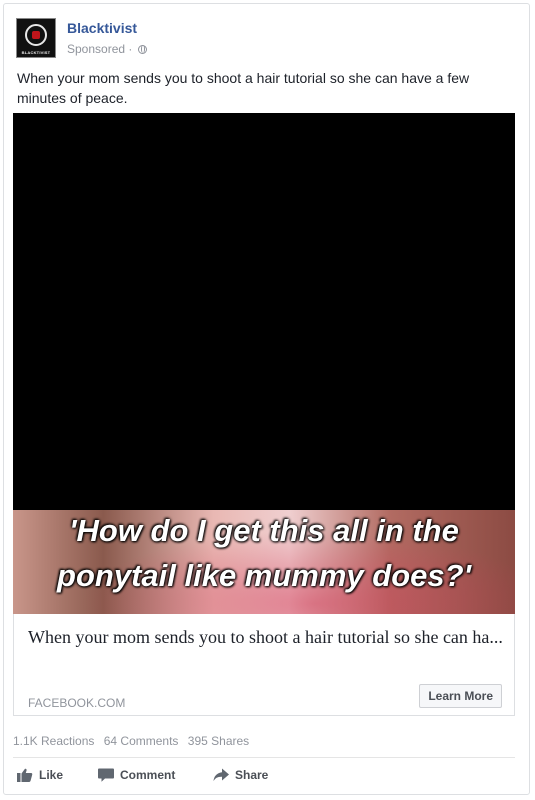 The height and width of the screenshot is (800, 535). Describe the element at coordinates (218, 741) in the screenshot. I see `shares-count: 395 Shares` at that location.